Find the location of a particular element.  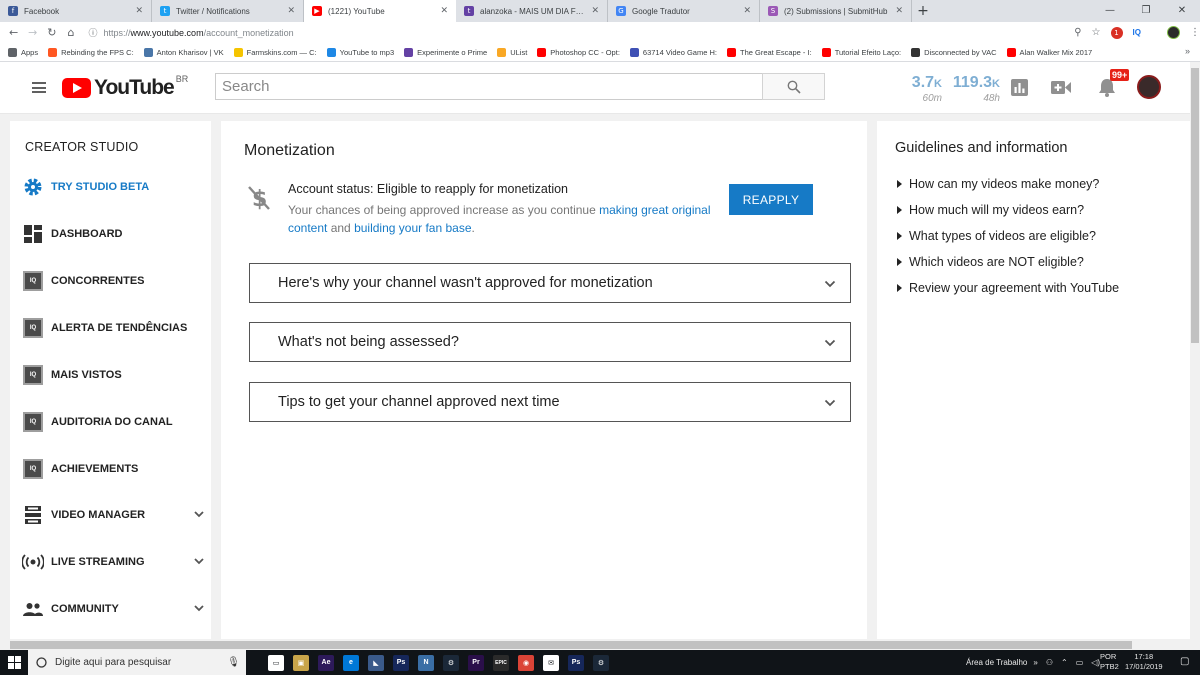

network-icon: ▭ is located at coordinates (1080, 662).